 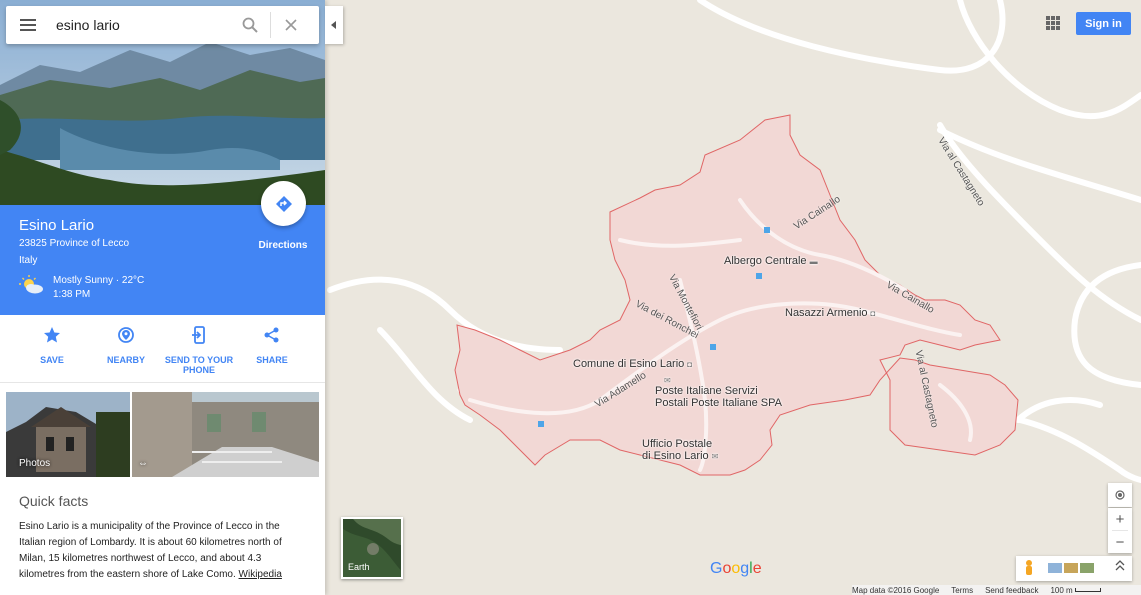 What do you see at coordinates (873, 313) in the screenshot?
I see `hotel-icon: ◘` at bounding box center [873, 313].